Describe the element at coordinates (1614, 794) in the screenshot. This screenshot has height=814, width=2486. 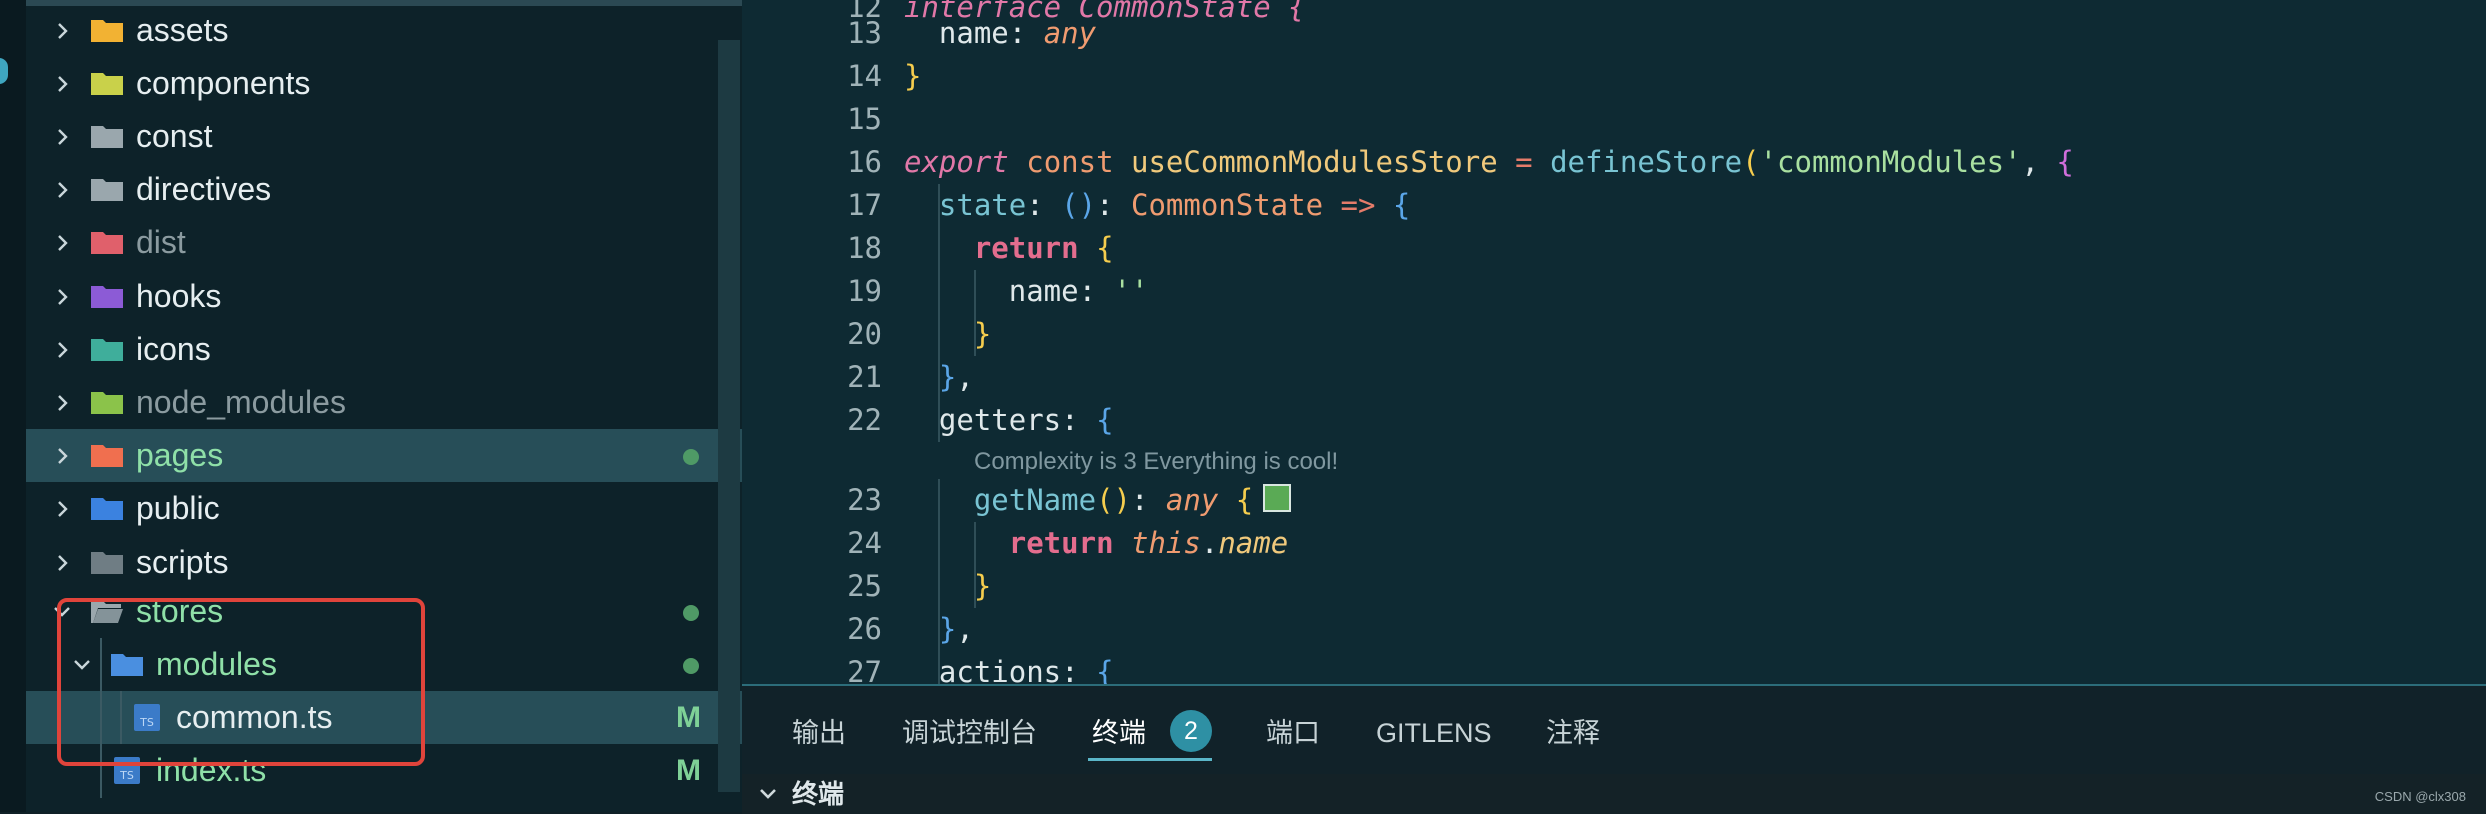
I see `terminal-section-header: 终端` at that location.